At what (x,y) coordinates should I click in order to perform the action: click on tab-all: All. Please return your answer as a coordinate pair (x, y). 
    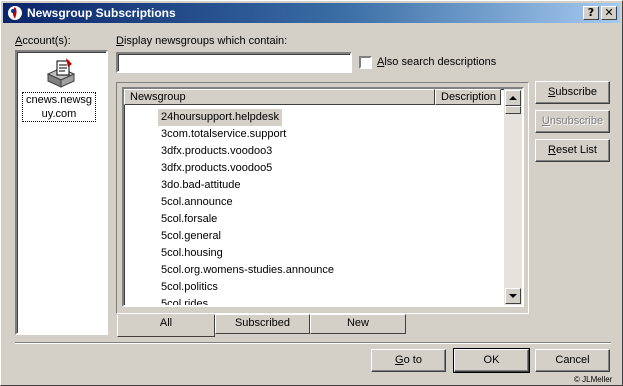
    Looking at the image, I should click on (166, 326).